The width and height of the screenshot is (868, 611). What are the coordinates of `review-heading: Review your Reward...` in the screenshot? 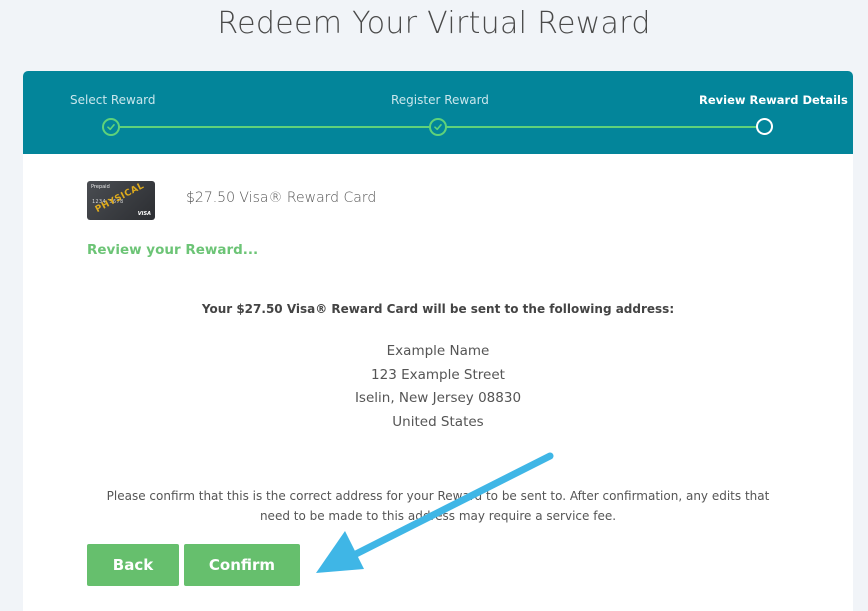 It's located at (173, 250).